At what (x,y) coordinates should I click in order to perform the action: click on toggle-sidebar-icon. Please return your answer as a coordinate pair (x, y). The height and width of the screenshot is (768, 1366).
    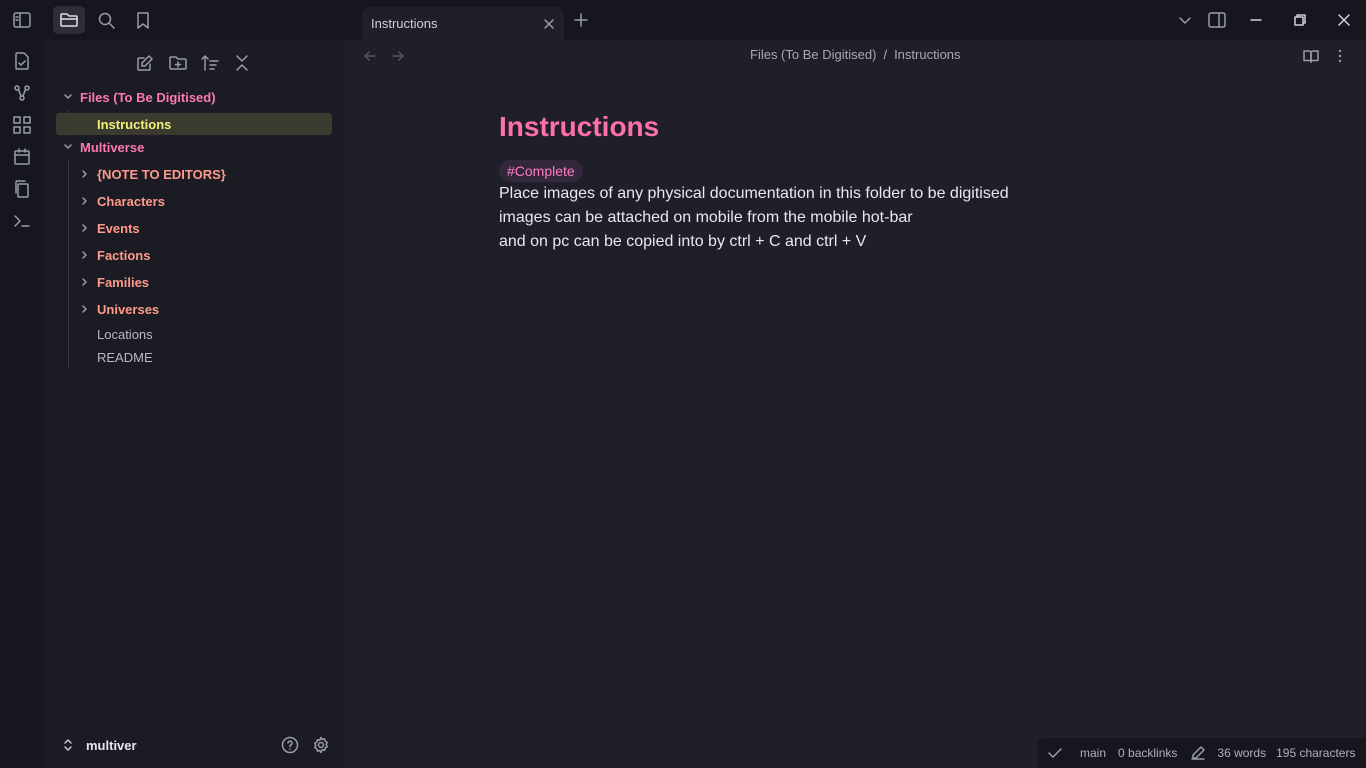
    Looking at the image, I should click on (22, 20).